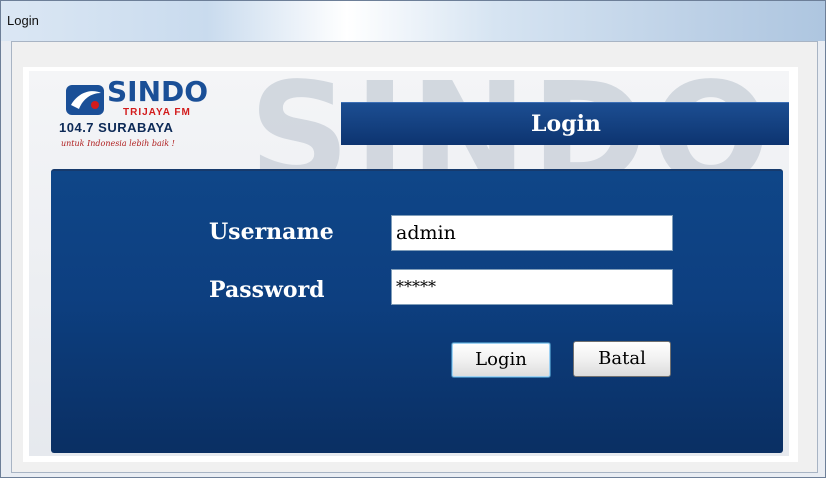 This screenshot has height=478, width=826. What do you see at coordinates (532, 233) in the screenshot?
I see `username-field: admin` at bounding box center [532, 233].